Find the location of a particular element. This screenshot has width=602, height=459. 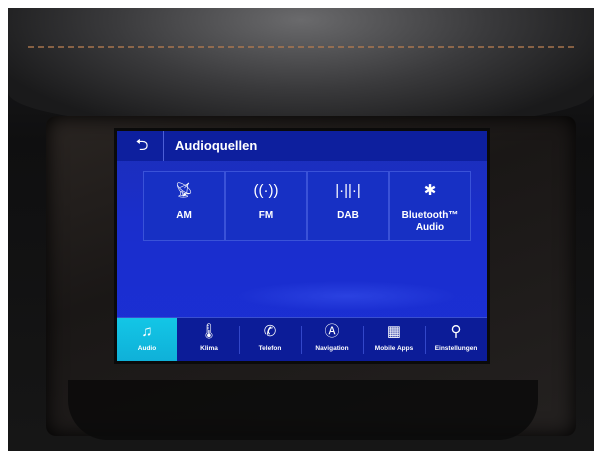

nav-telefon: ✆ Telefon is located at coordinates (270, 339).